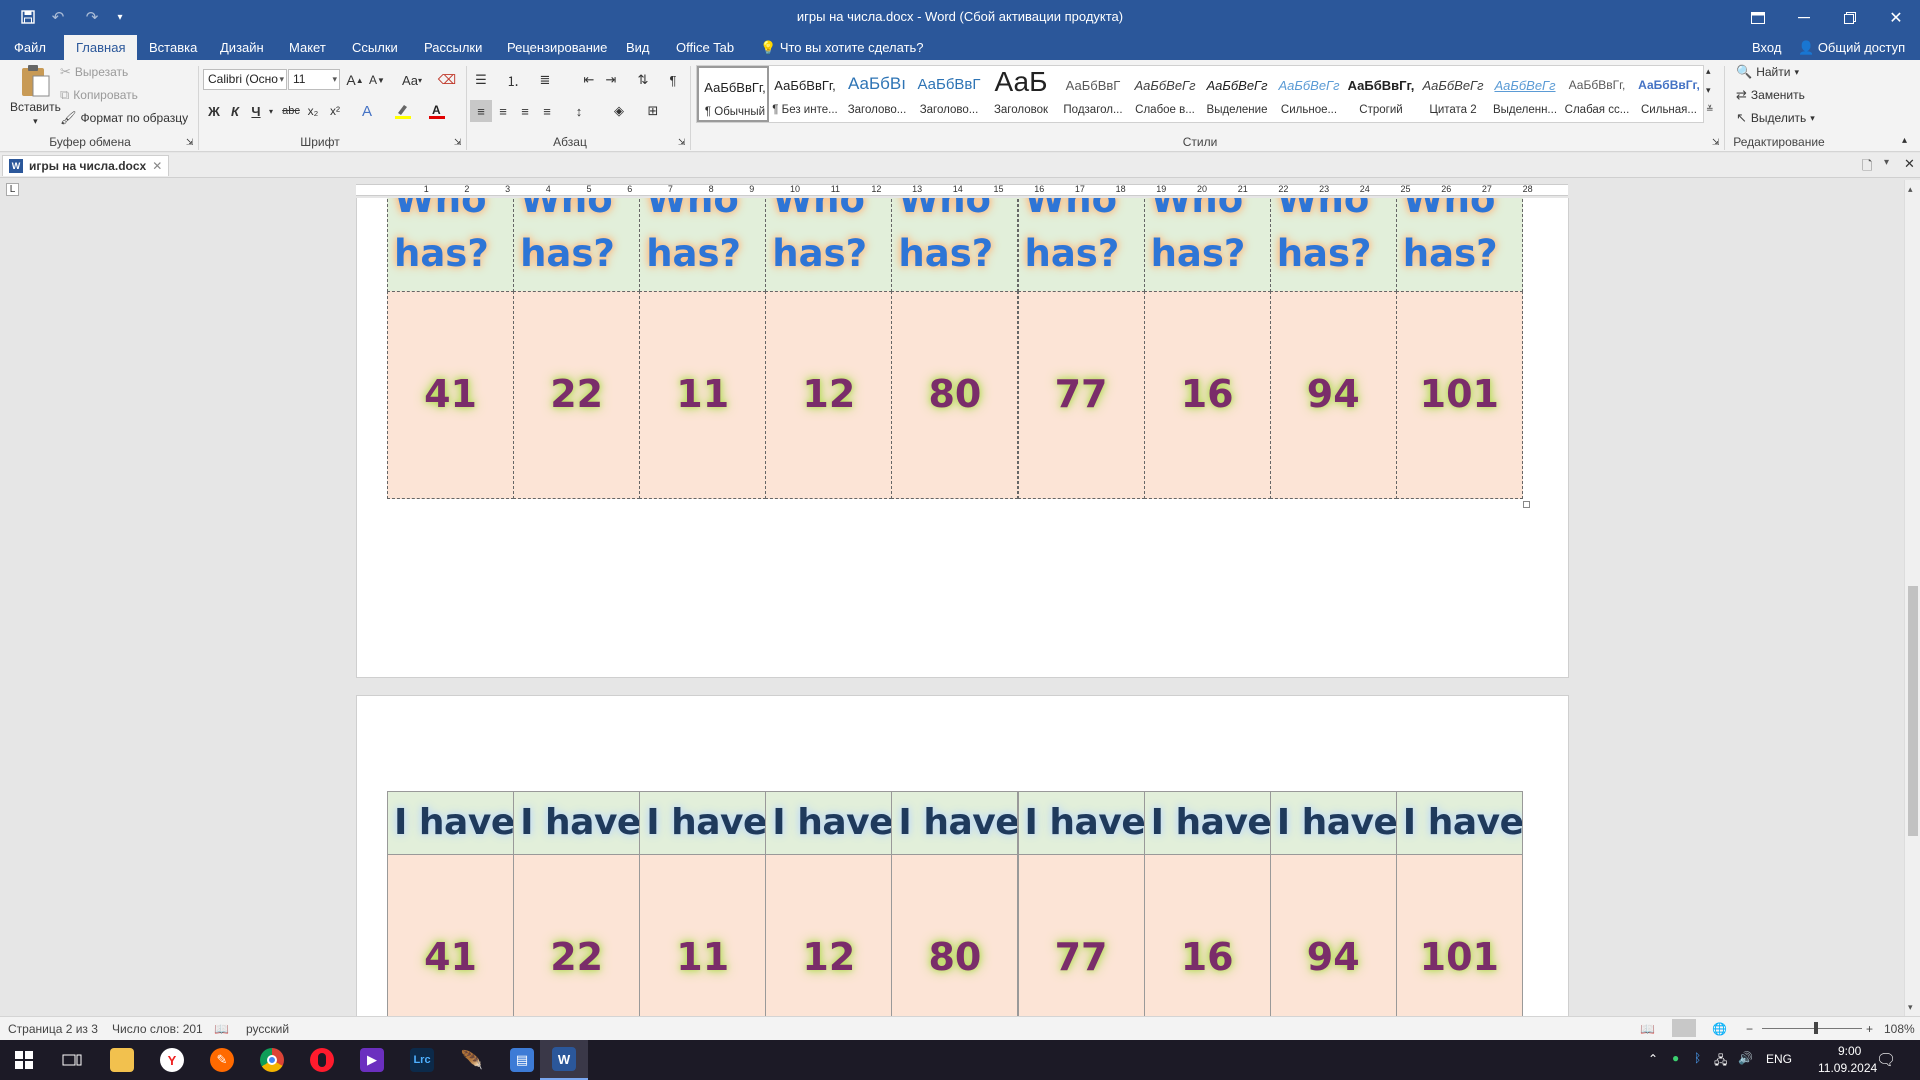 The image size is (1920, 1080). Describe the element at coordinates (222, 1060) in the screenshot. I see `pencil-app-icon: ✎` at that location.